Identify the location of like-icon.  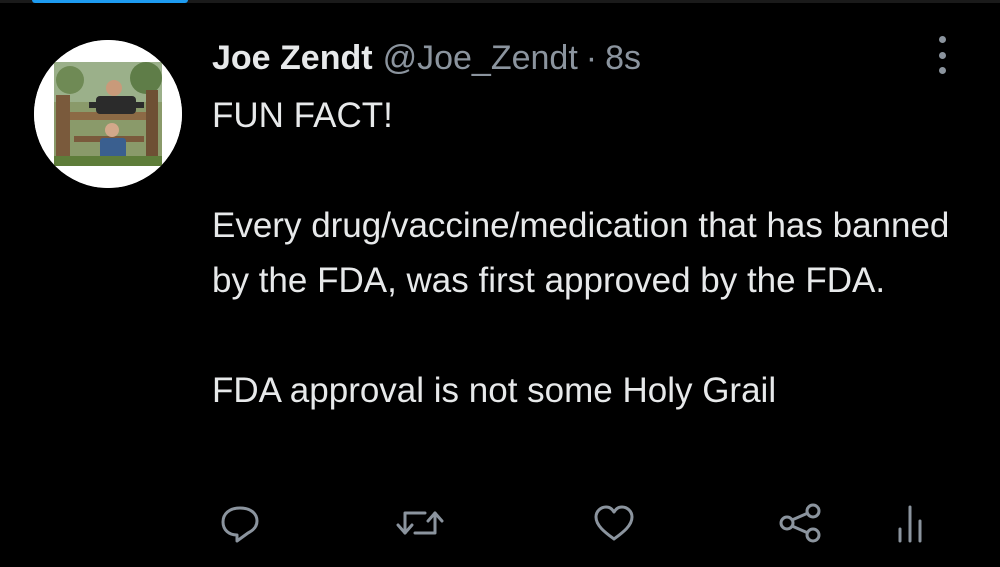
(614, 523).